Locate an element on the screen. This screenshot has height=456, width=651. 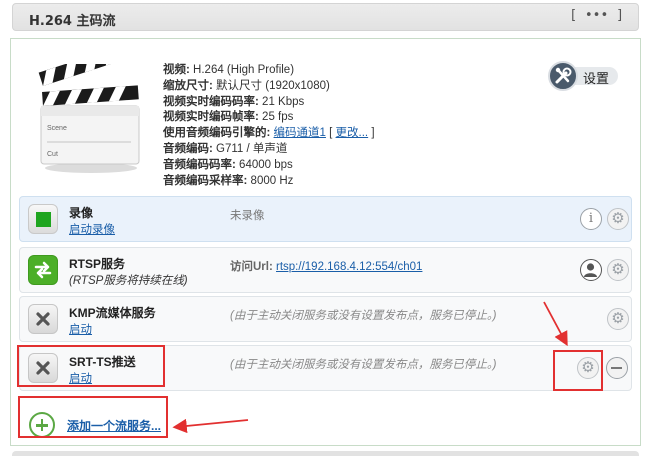
next-panel-header is located at coordinates (325, 453).